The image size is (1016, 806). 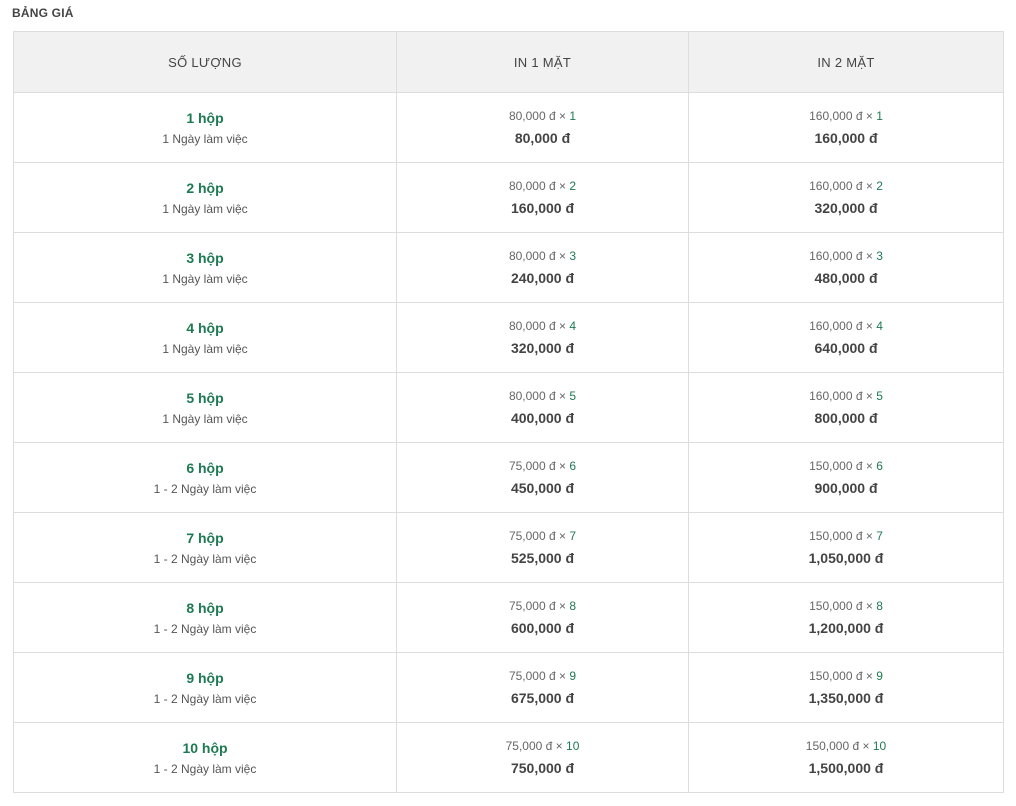 What do you see at coordinates (846, 407) in the screenshot?
I see `two-side-price-cell: 160,000 đ × 5 800,000 đ` at bounding box center [846, 407].